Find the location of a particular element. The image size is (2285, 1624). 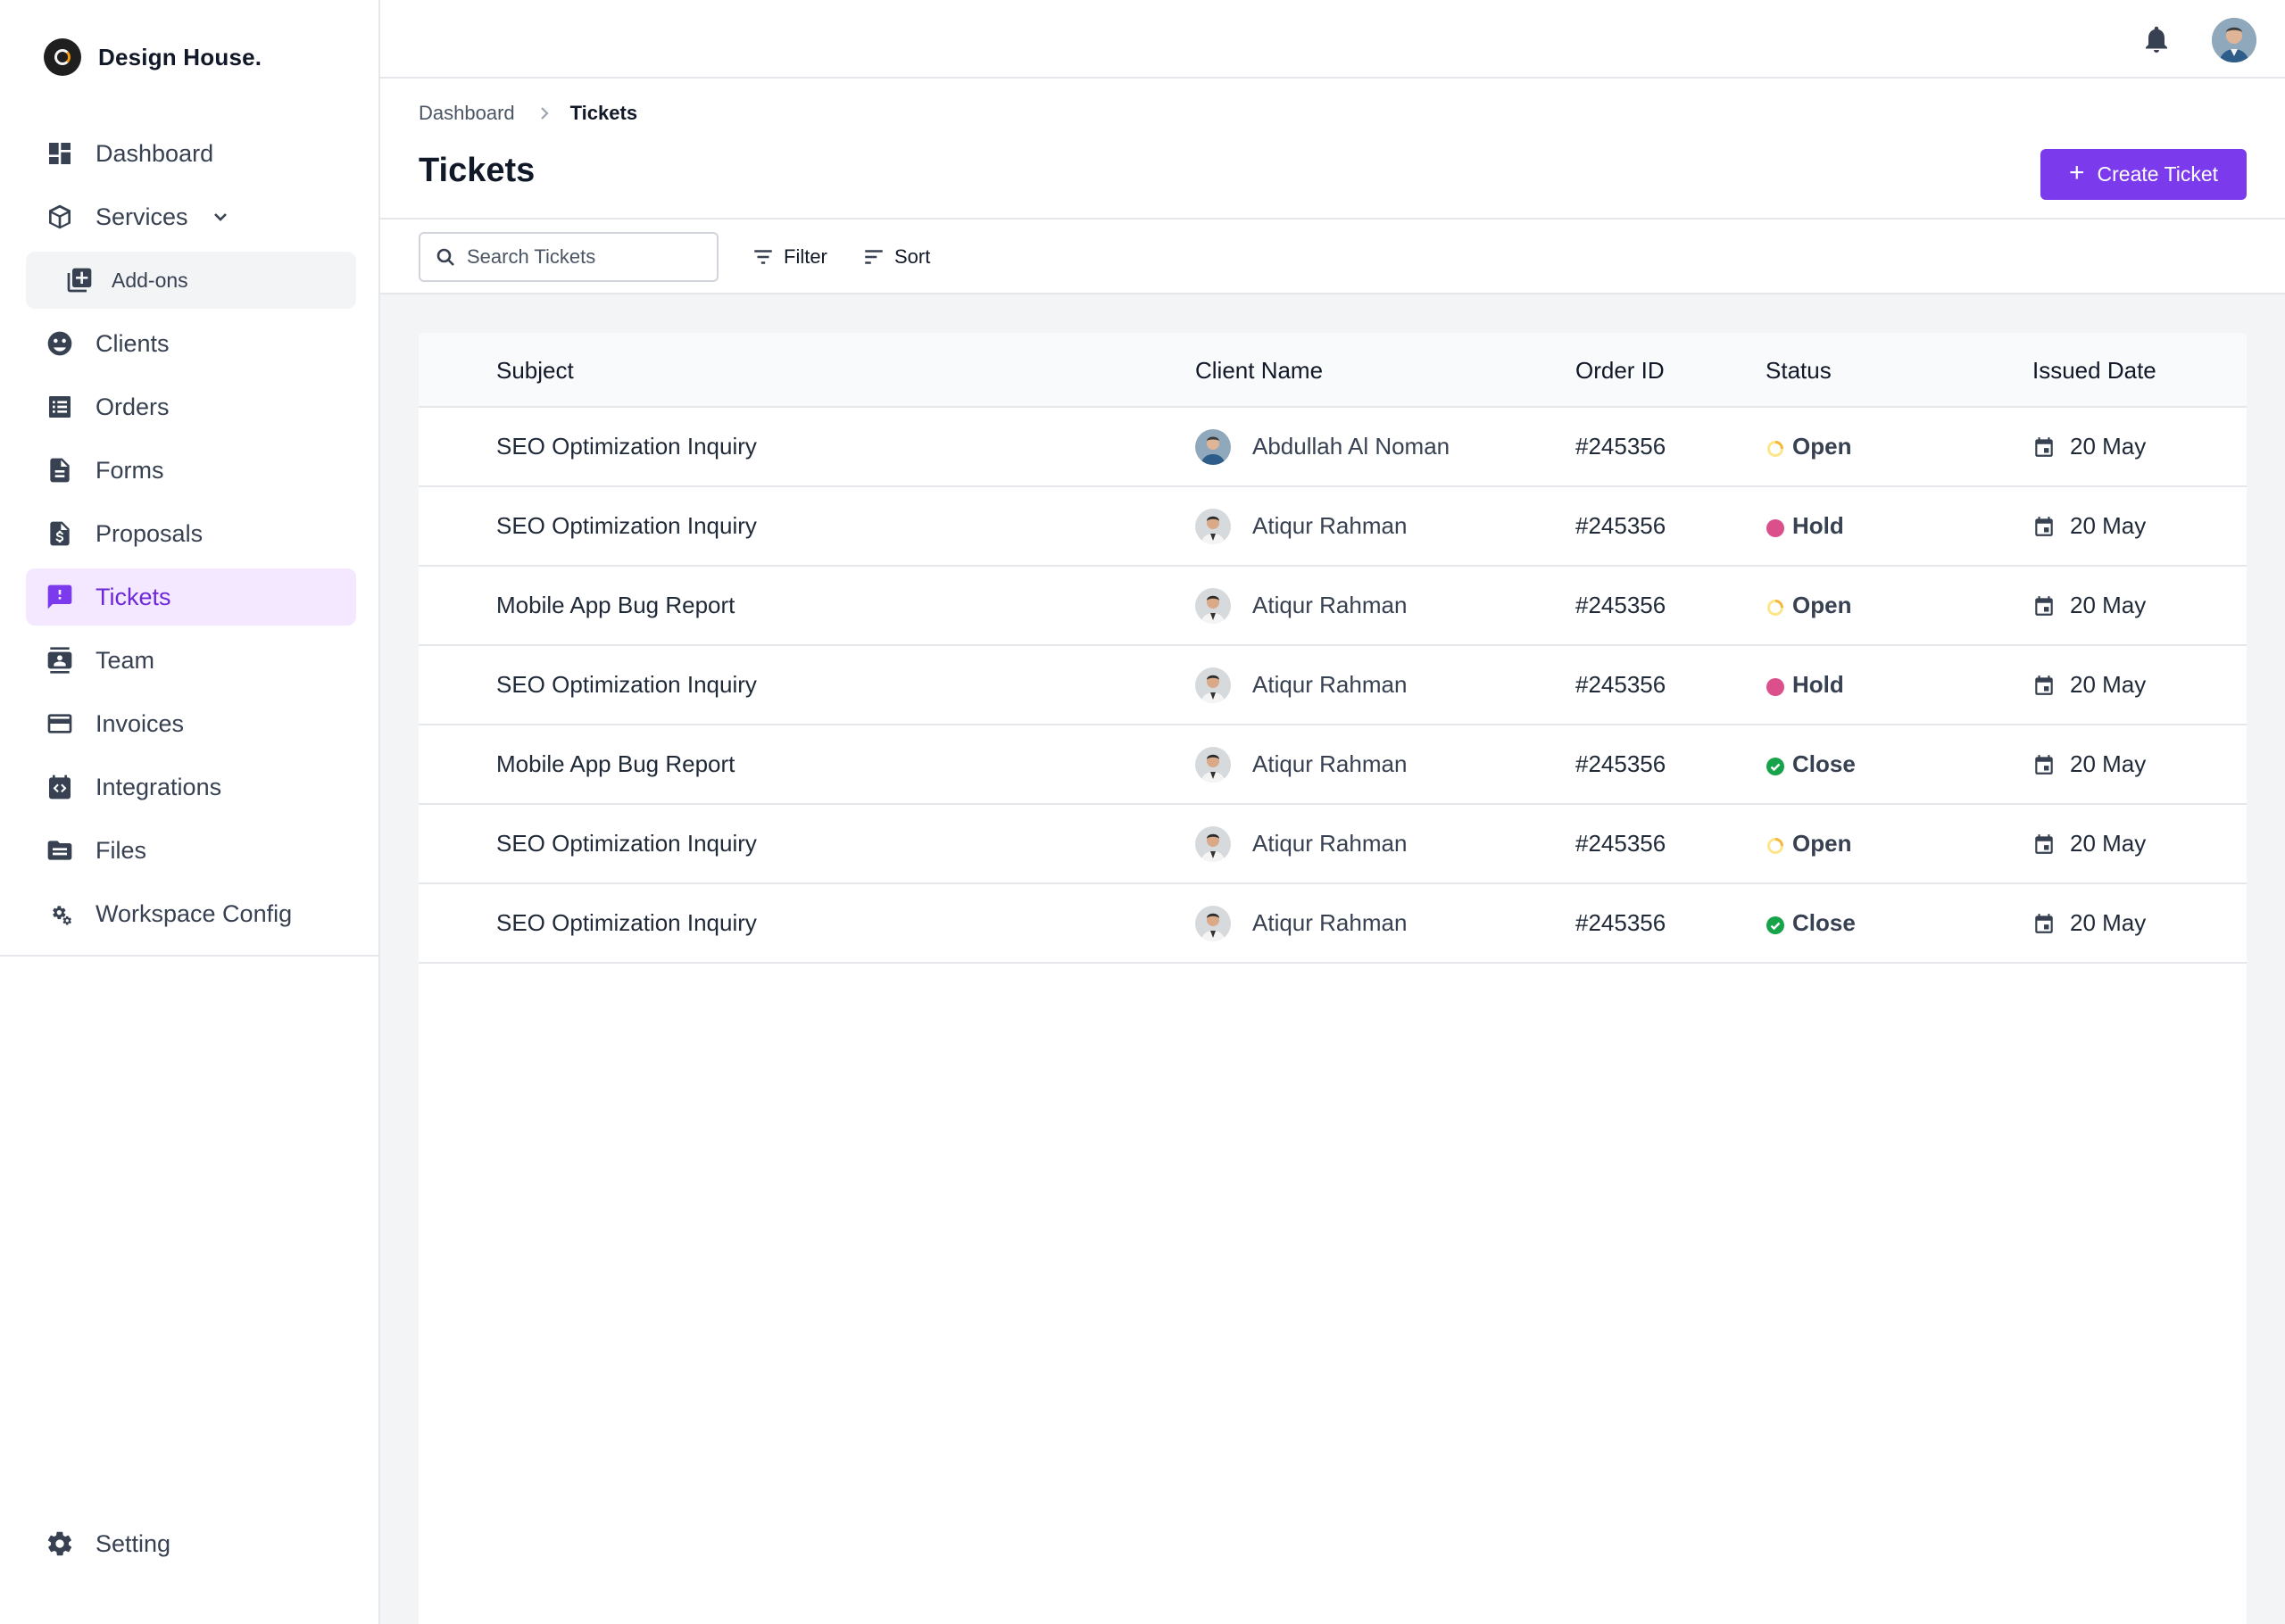

brand: Design House. is located at coordinates (153, 57).